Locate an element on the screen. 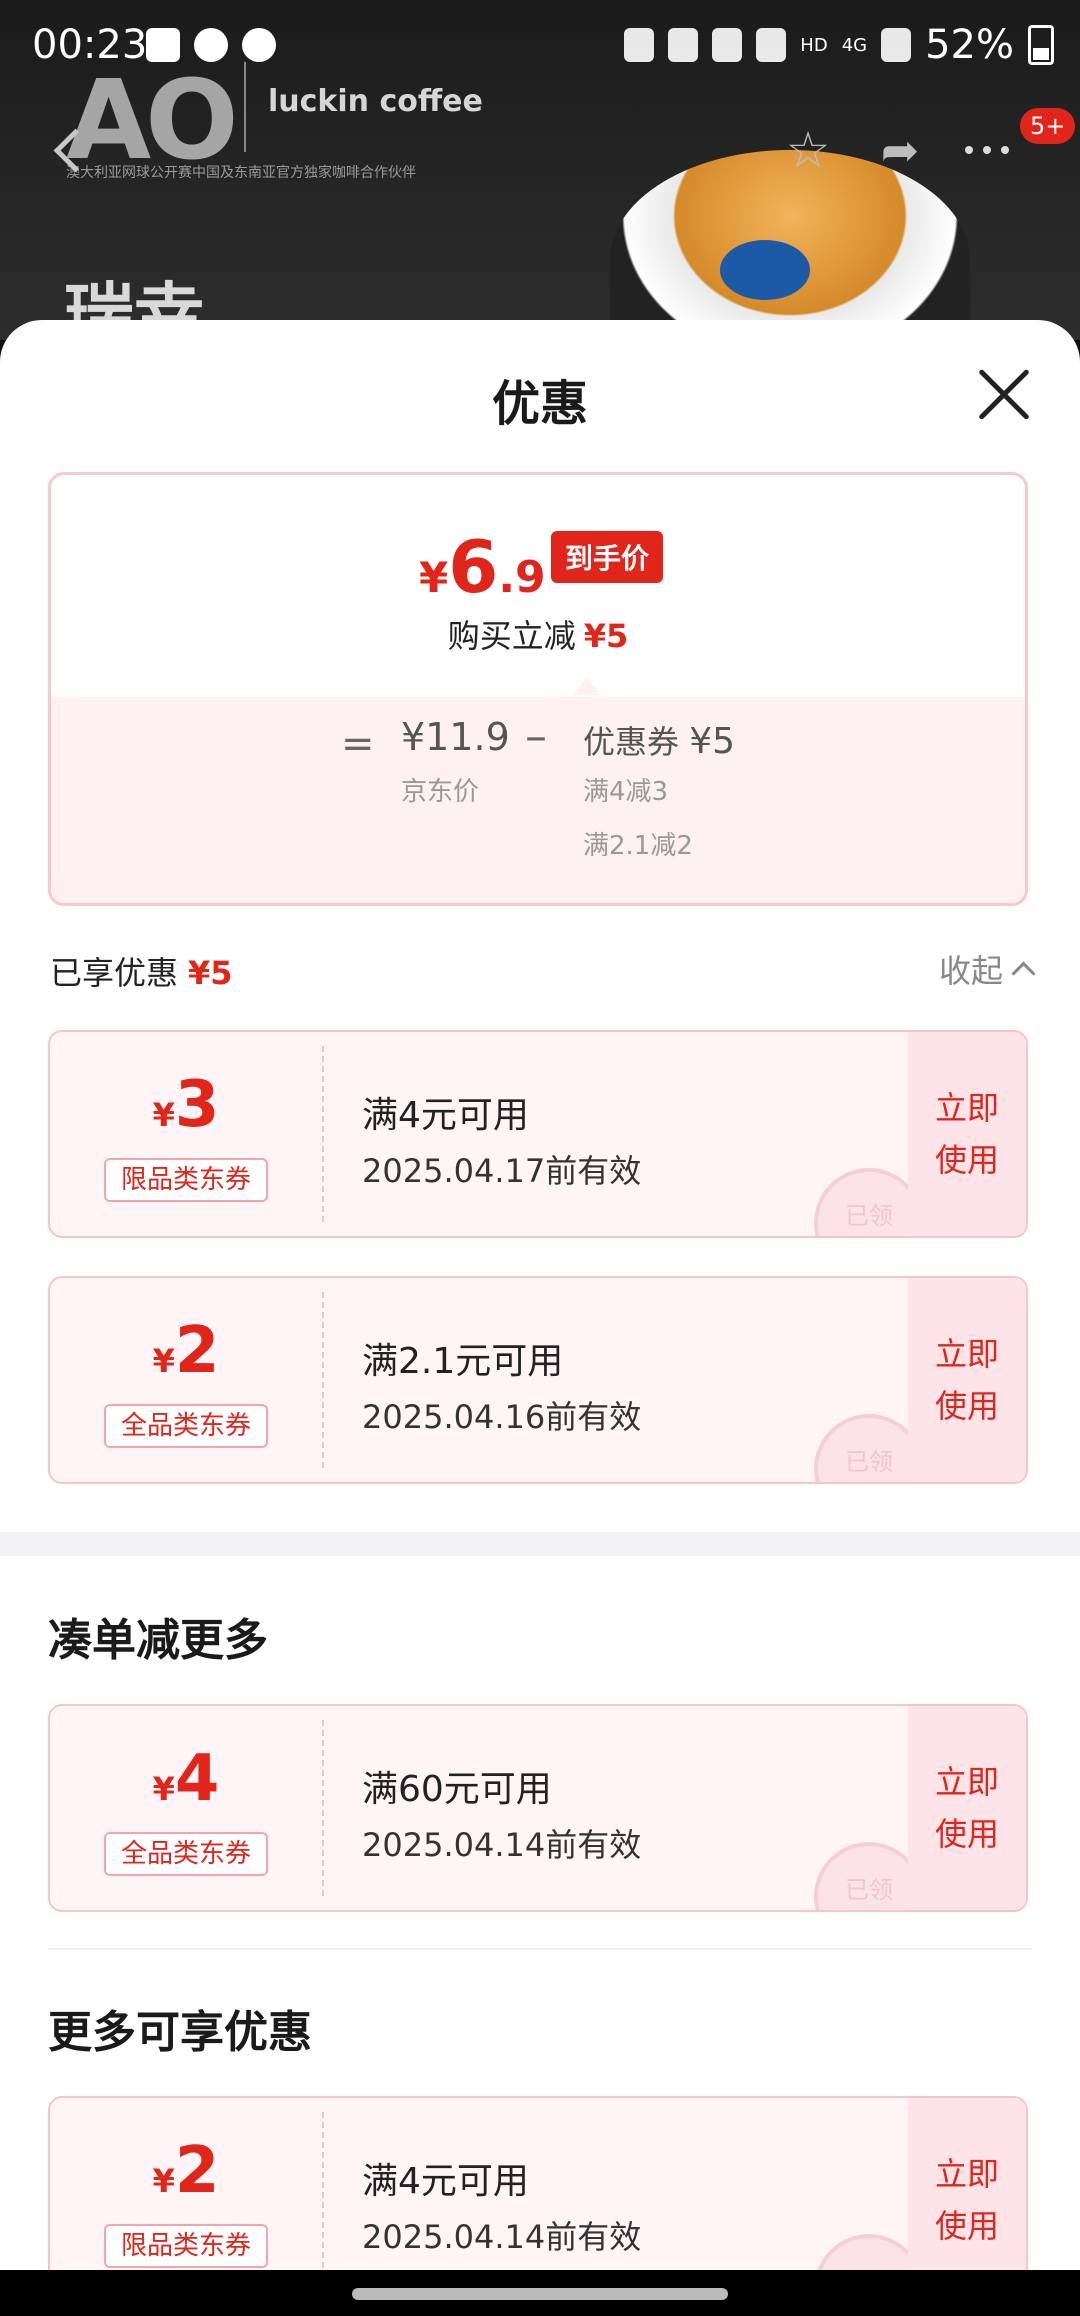 The width and height of the screenshot is (1080, 2316). battery-percent: 52% is located at coordinates (969, 45).